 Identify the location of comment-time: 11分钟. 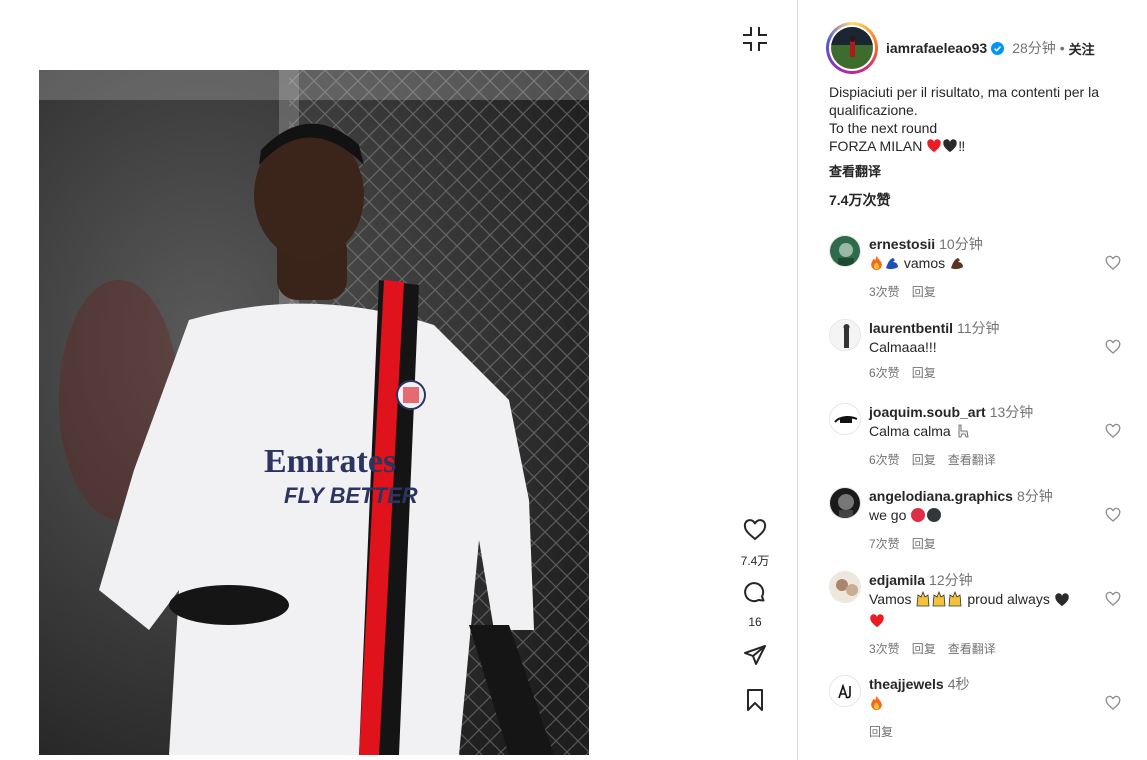
(978, 328).